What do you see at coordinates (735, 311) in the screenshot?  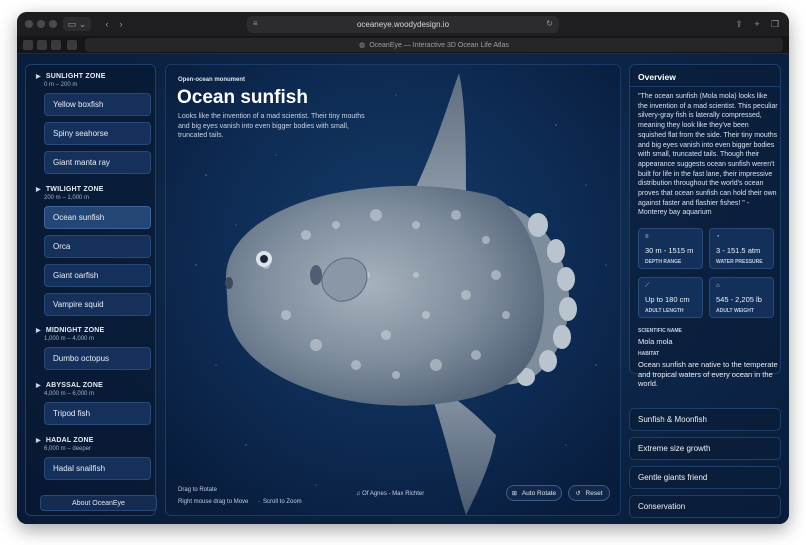 I see `stat-label: ADULT WEIGHT` at bounding box center [735, 311].